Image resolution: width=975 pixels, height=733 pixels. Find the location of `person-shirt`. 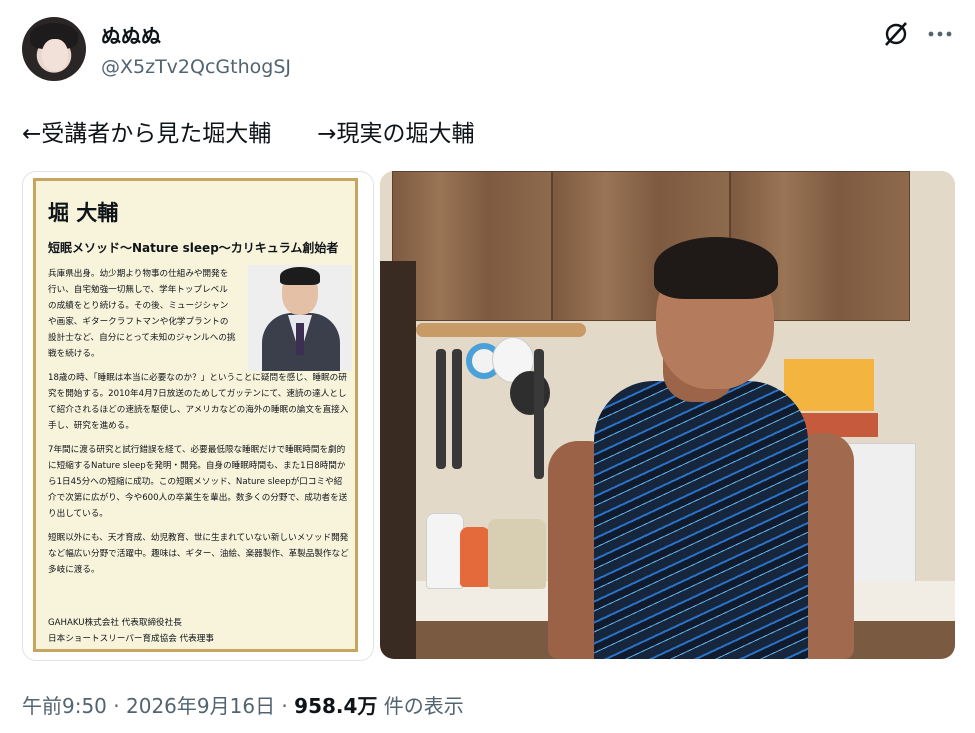

person-shirt is located at coordinates (701, 520).